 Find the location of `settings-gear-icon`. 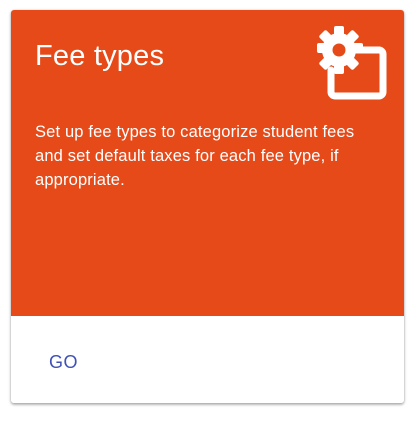

settings-gear-icon is located at coordinates (352, 63).